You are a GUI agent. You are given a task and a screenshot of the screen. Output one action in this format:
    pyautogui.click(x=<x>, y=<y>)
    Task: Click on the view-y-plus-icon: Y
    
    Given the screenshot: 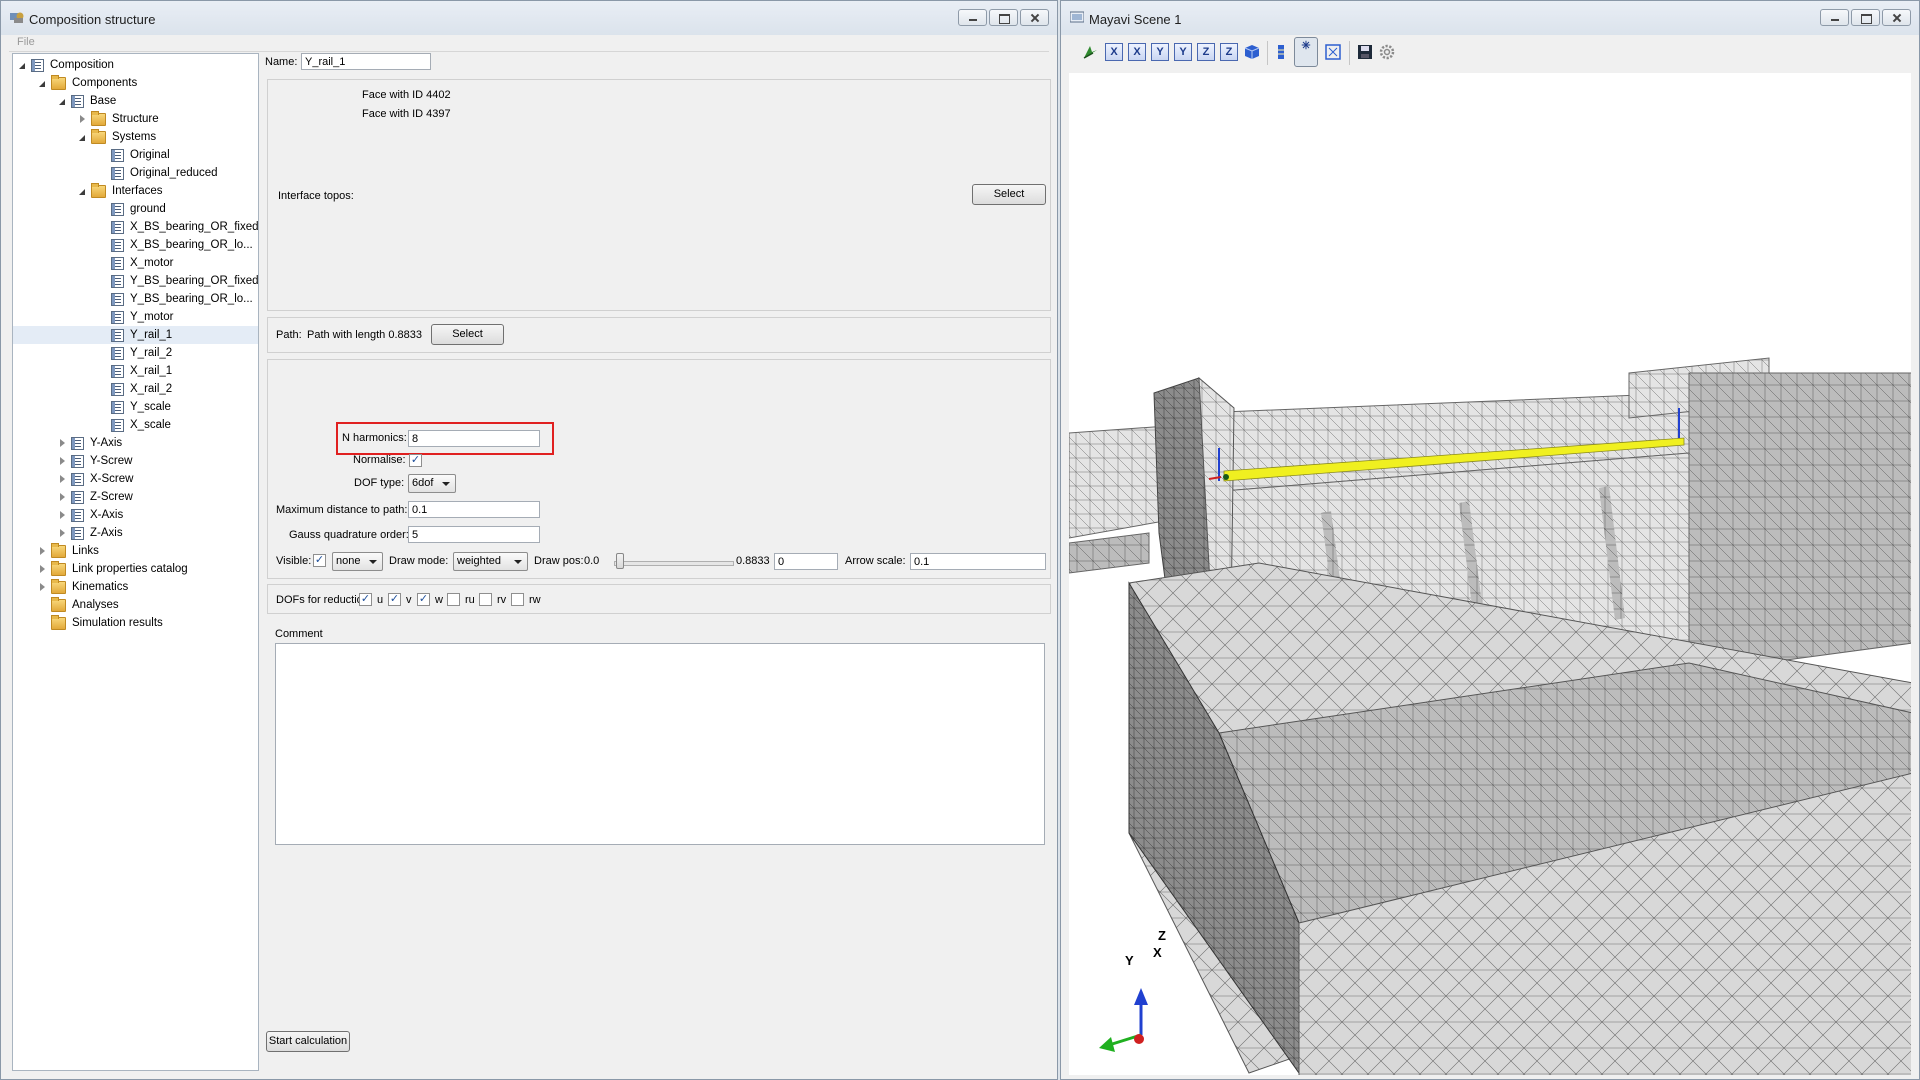 What is the action you would take?
    pyautogui.click(x=1160, y=52)
    